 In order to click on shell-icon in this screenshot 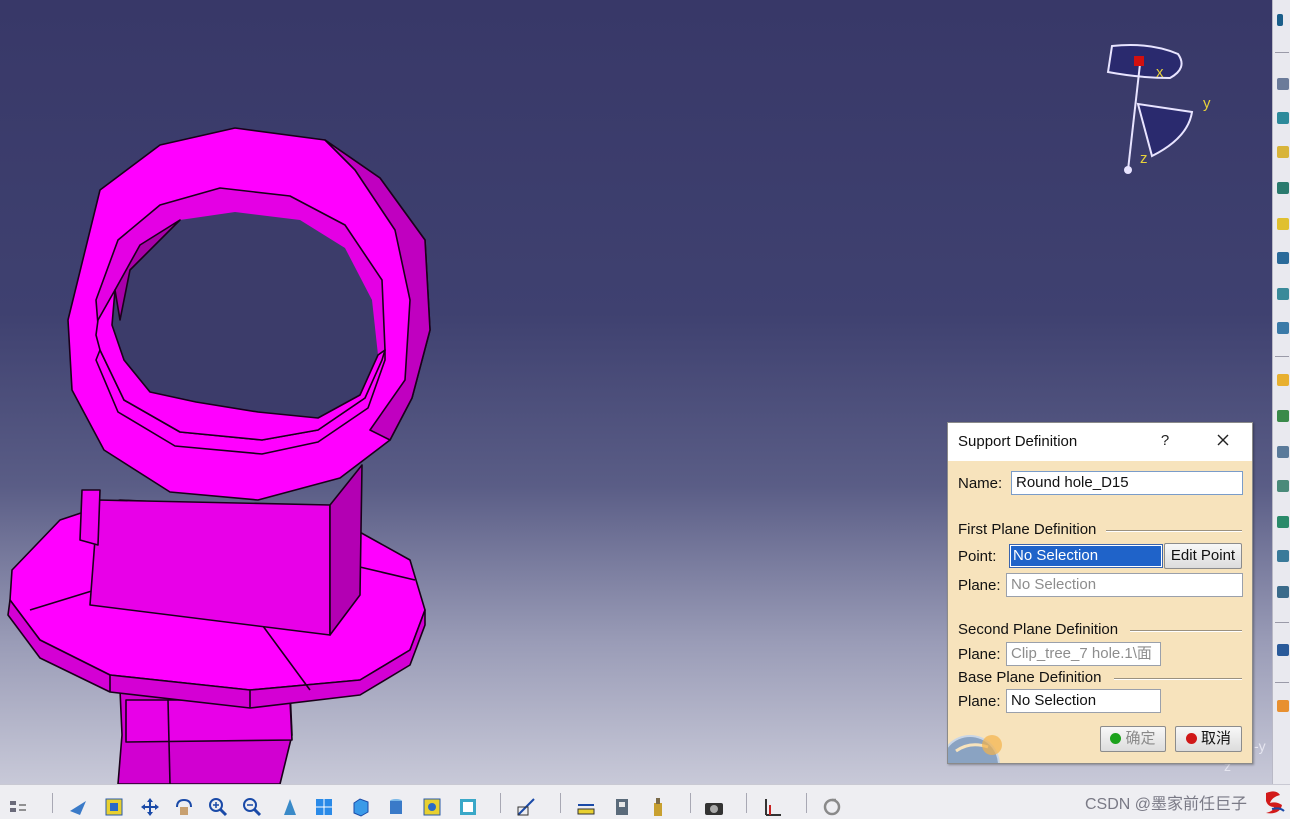, I will do `click(1283, 486)`.